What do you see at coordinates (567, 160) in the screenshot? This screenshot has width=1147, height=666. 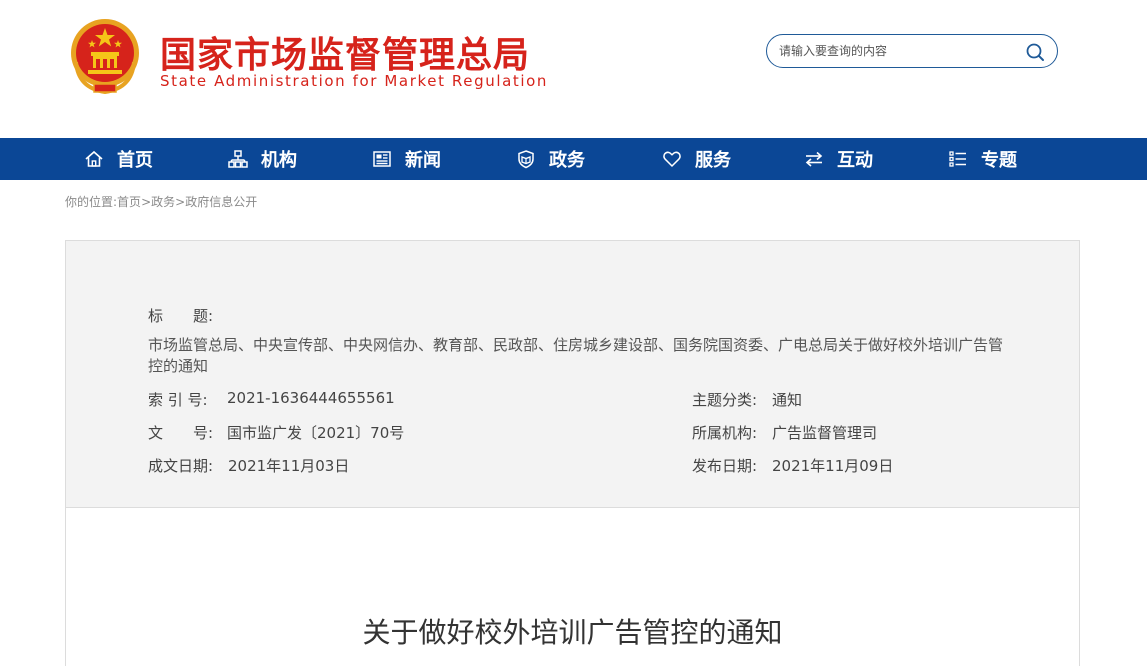 I see `nav-item-label: 政务` at bounding box center [567, 160].